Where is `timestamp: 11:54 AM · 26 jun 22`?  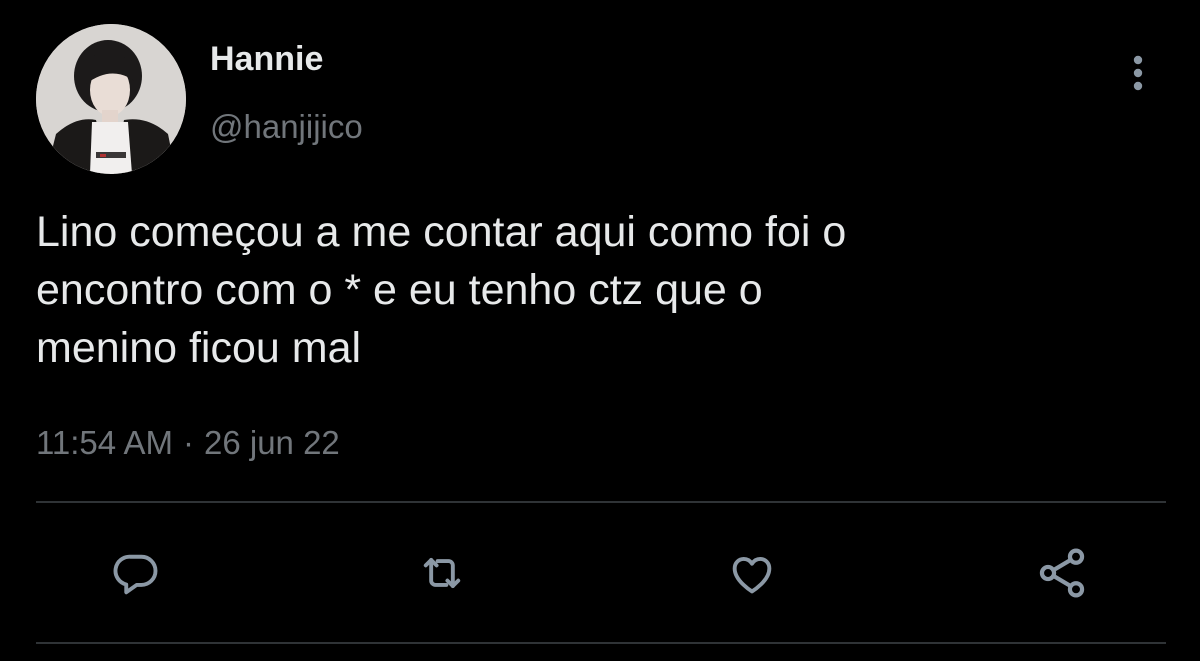
timestamp: 11:54 AM · 26 jun 22 is located at coordinates (188, 443).